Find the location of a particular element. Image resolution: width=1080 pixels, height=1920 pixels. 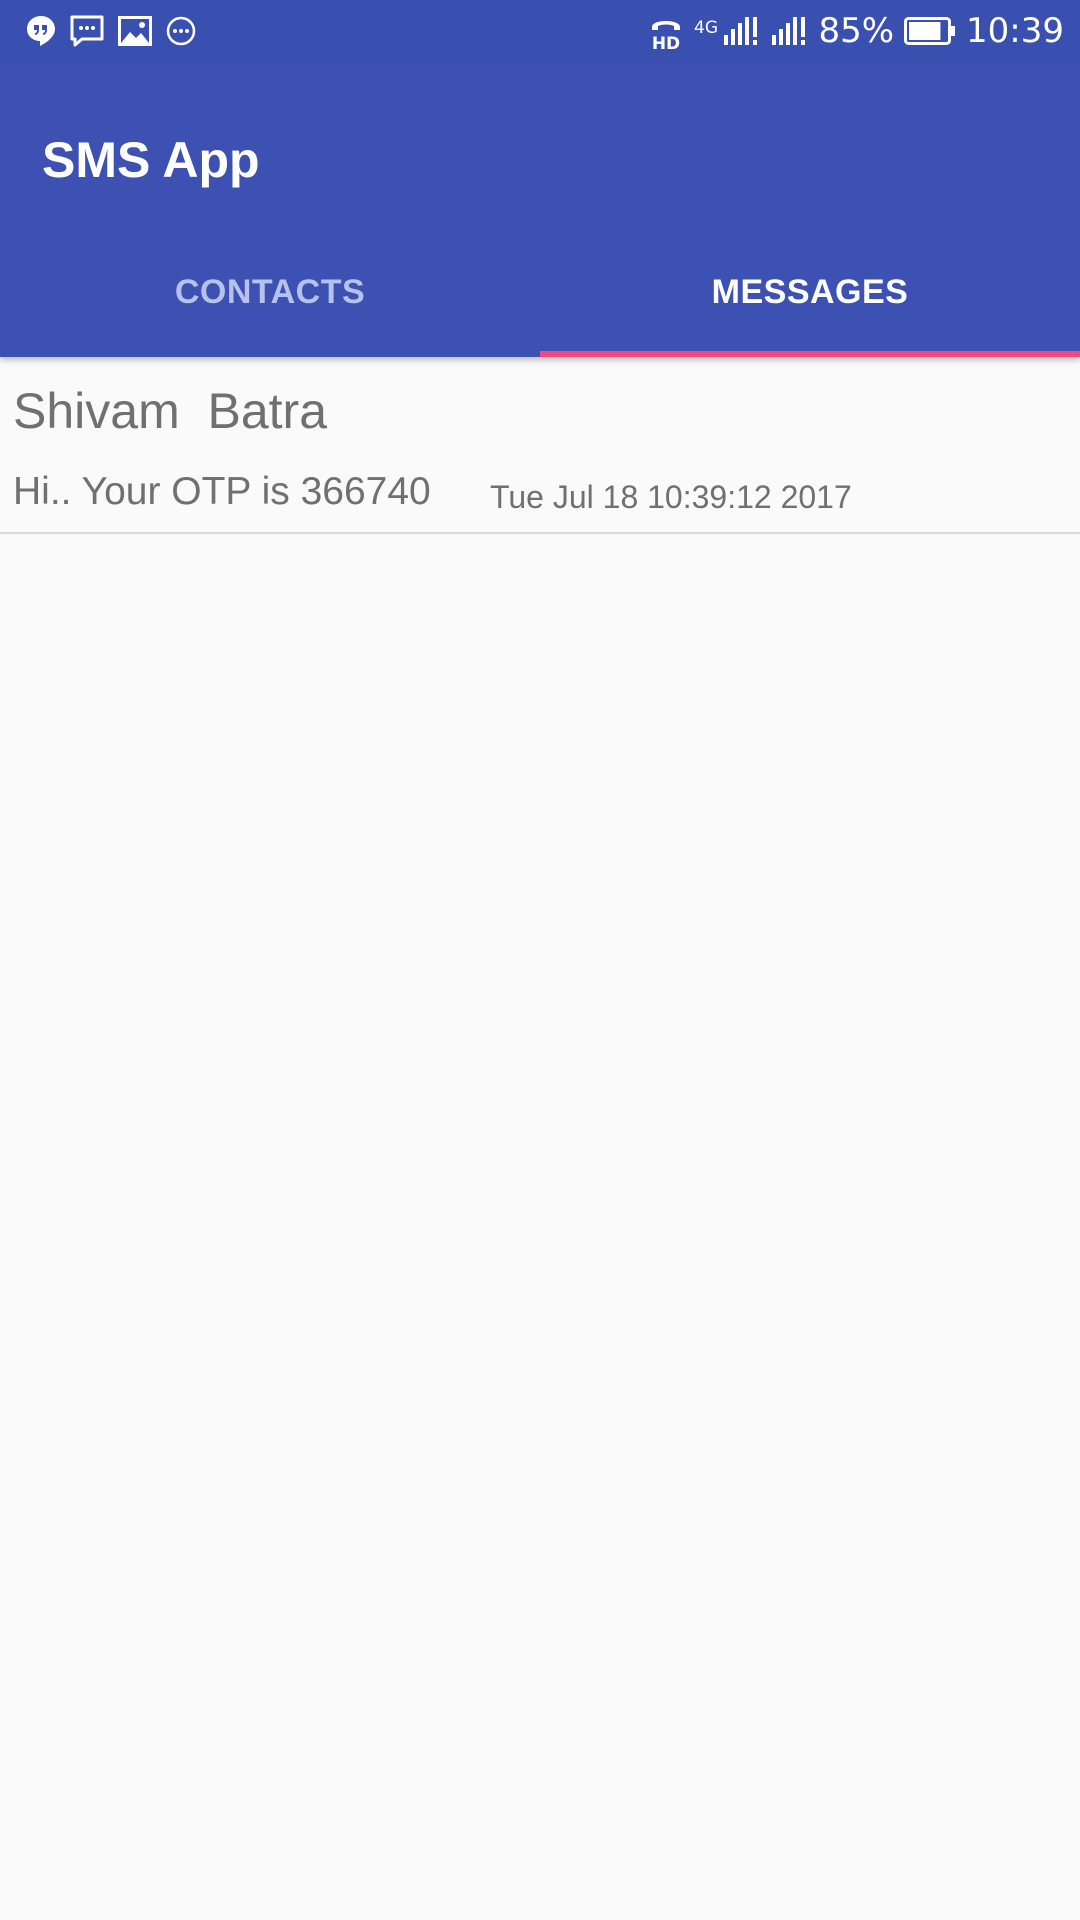

message-body: Hi.. Your OTP is 366740 is located at coordinates (222, 491).